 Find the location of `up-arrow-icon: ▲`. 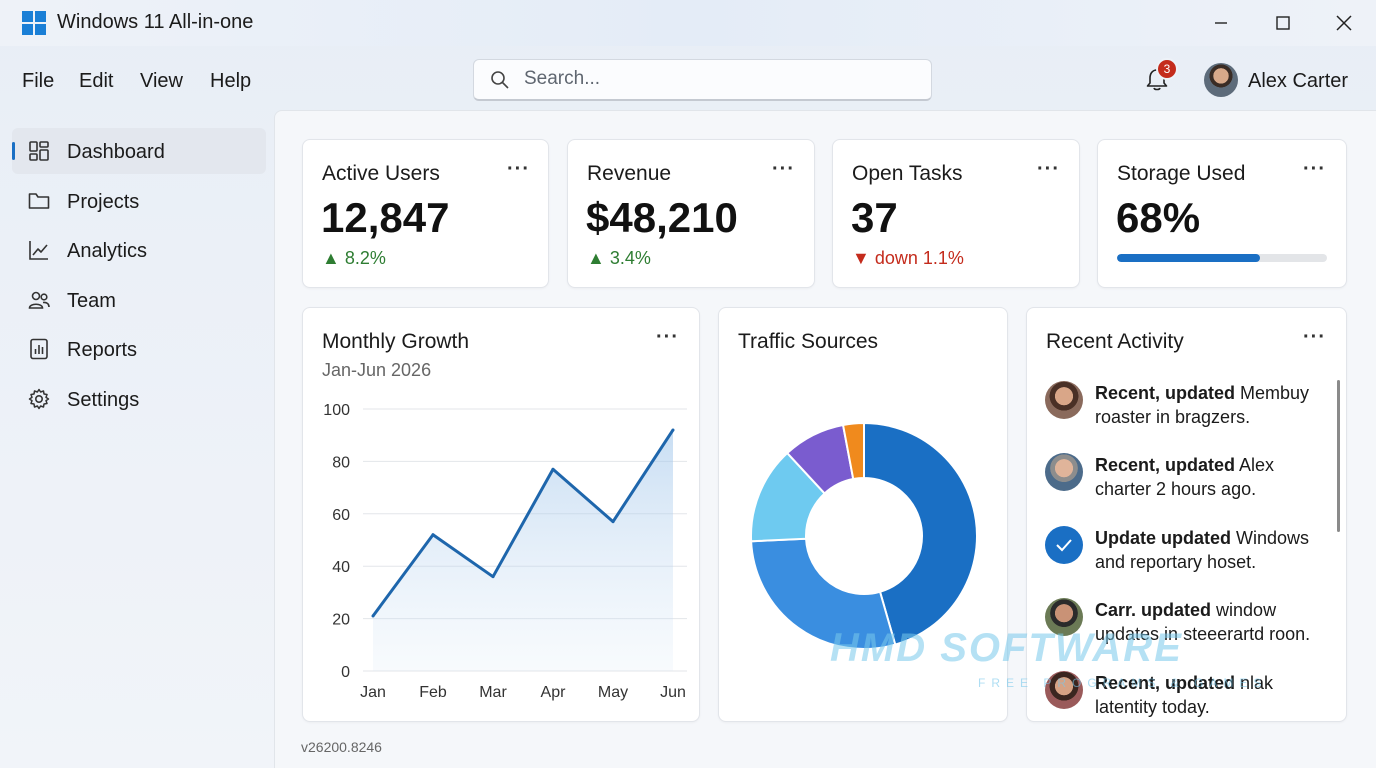

up-arrow-icon: ▲ is located at coordinates (598, 258).